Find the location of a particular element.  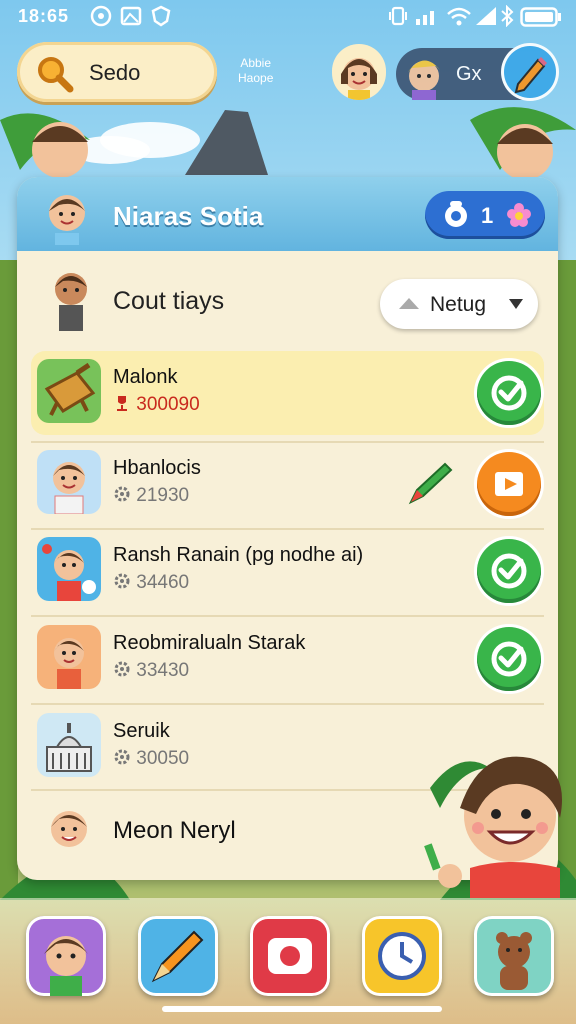

item-score-value: 34460 is located at coordinates (163, 582).